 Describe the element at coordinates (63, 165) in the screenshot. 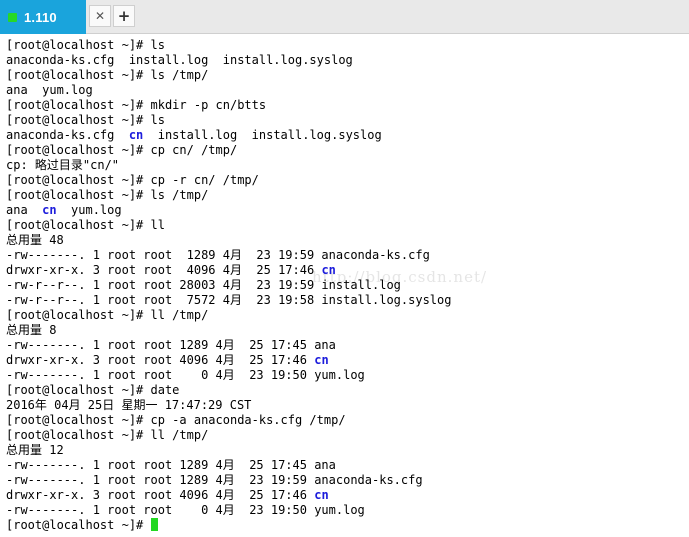

I see `line-text: cp: 略过目录"cn/"` at that location.